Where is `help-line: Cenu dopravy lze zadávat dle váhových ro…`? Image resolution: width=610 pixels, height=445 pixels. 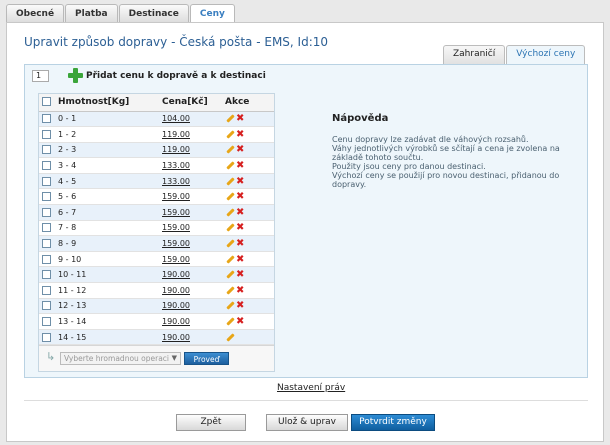
help-line: Cenu dopravy lze zadávat dle váhových ro… is located at coordinates (430, 139).